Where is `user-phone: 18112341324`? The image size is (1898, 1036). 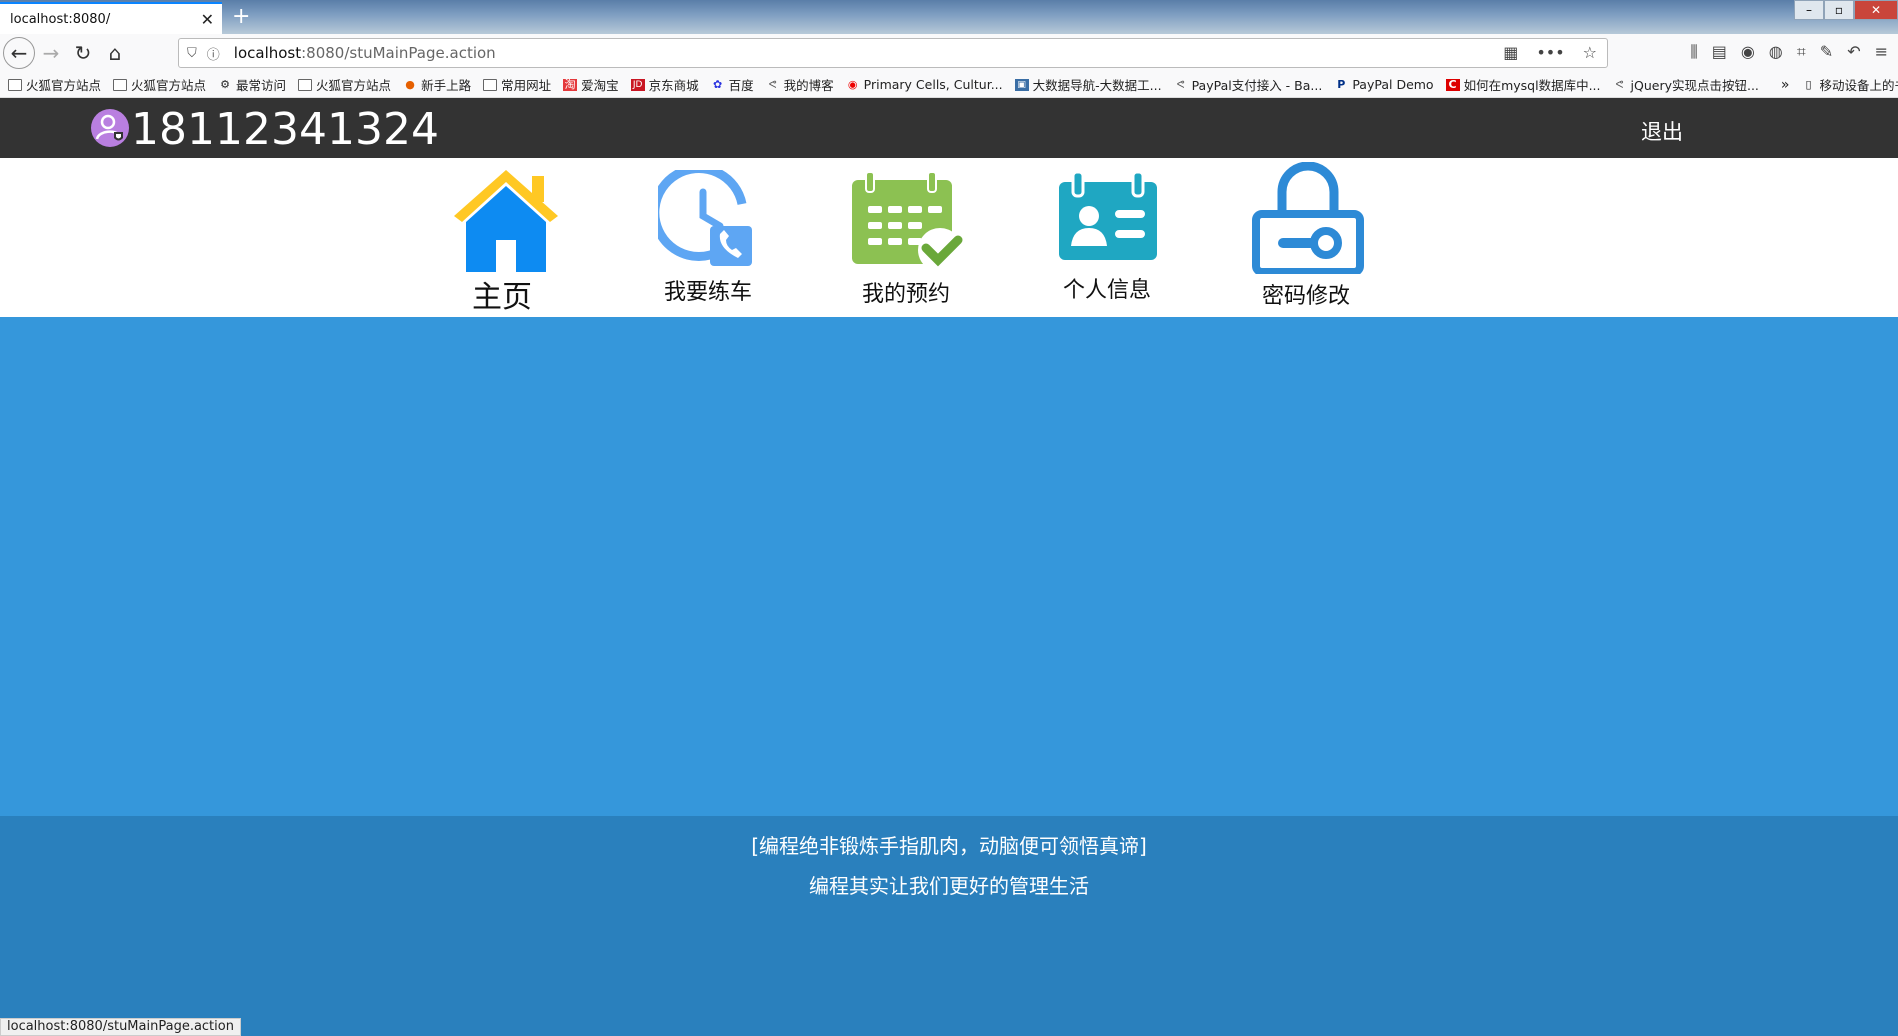
user-phone: 18112341324 is located at coordinates (285, 129).